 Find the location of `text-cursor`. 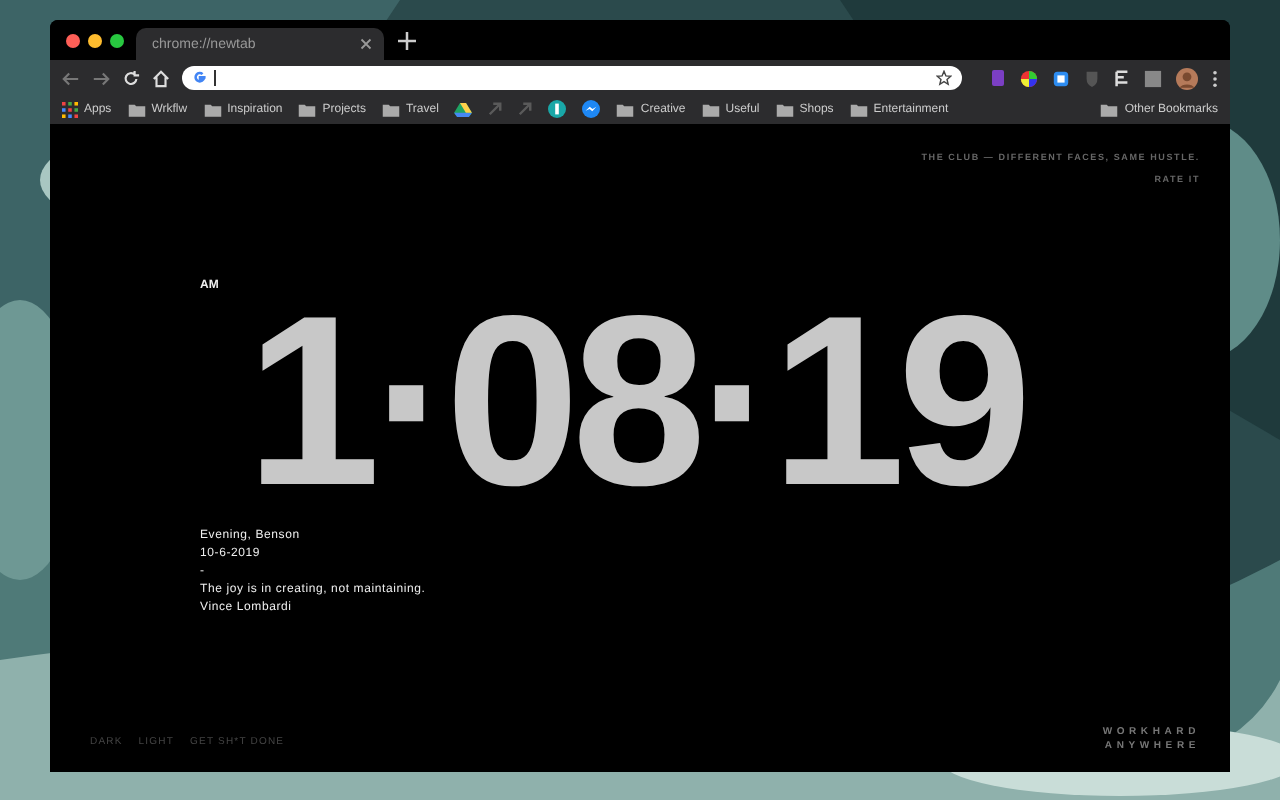

text-cursor is located at coordinates (215, 78).